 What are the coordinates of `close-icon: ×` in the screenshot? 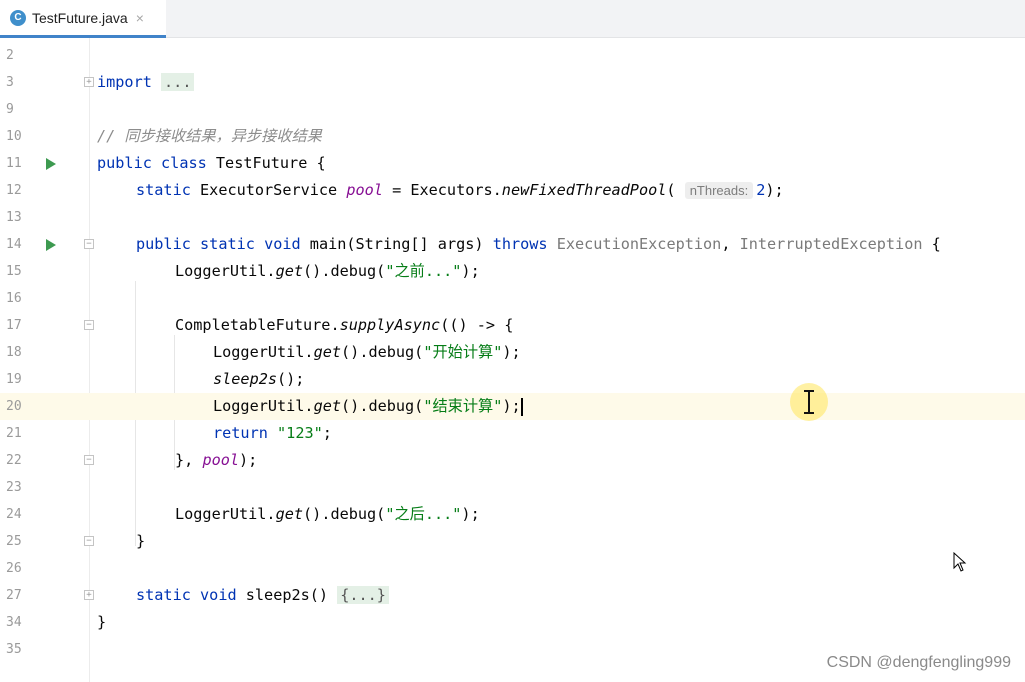 It's located at (140, 18).